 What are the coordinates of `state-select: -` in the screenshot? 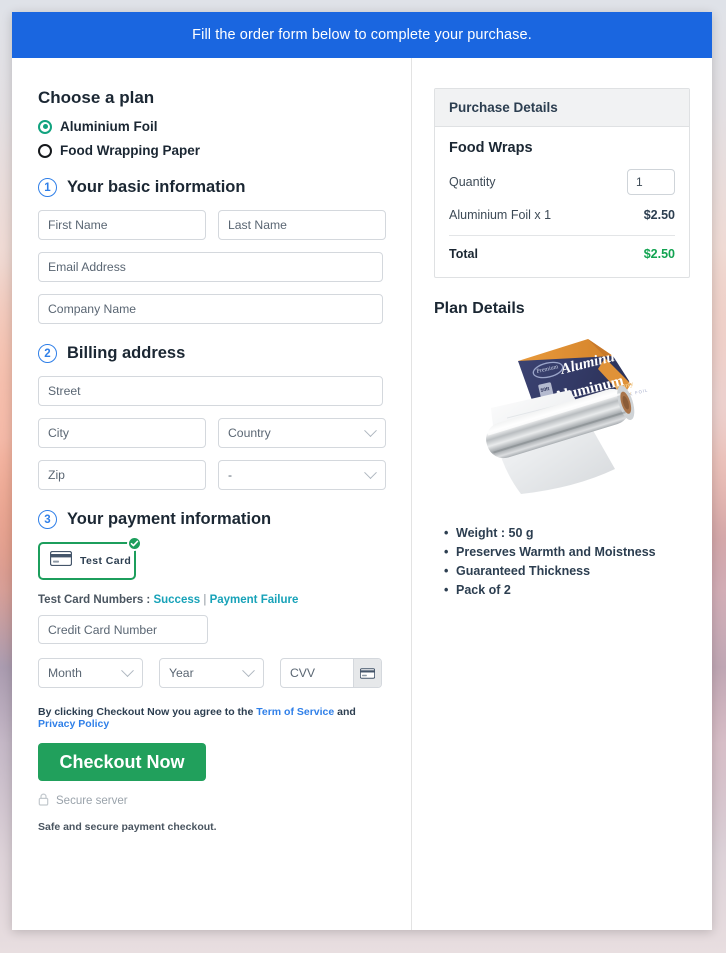 It's located at (302, 475).